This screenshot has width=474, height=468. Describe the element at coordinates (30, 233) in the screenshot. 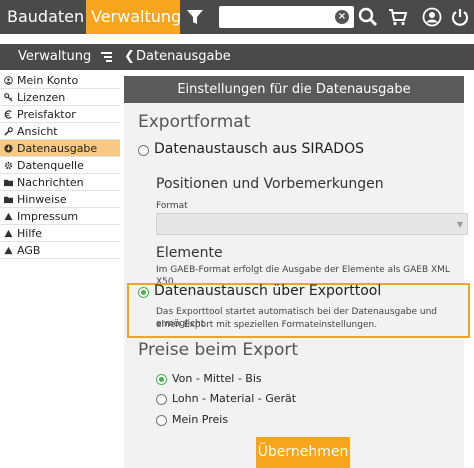

I see `sidebar-item-label: Hilfe` at that location.